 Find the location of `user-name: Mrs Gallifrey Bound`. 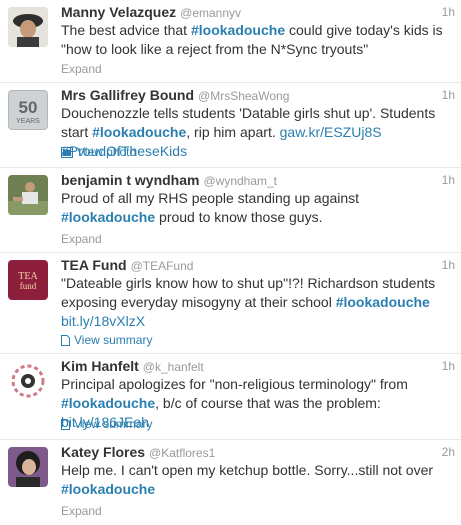

user-name: Mrs Gallifrey Bound is located at coordinates (127, 95).